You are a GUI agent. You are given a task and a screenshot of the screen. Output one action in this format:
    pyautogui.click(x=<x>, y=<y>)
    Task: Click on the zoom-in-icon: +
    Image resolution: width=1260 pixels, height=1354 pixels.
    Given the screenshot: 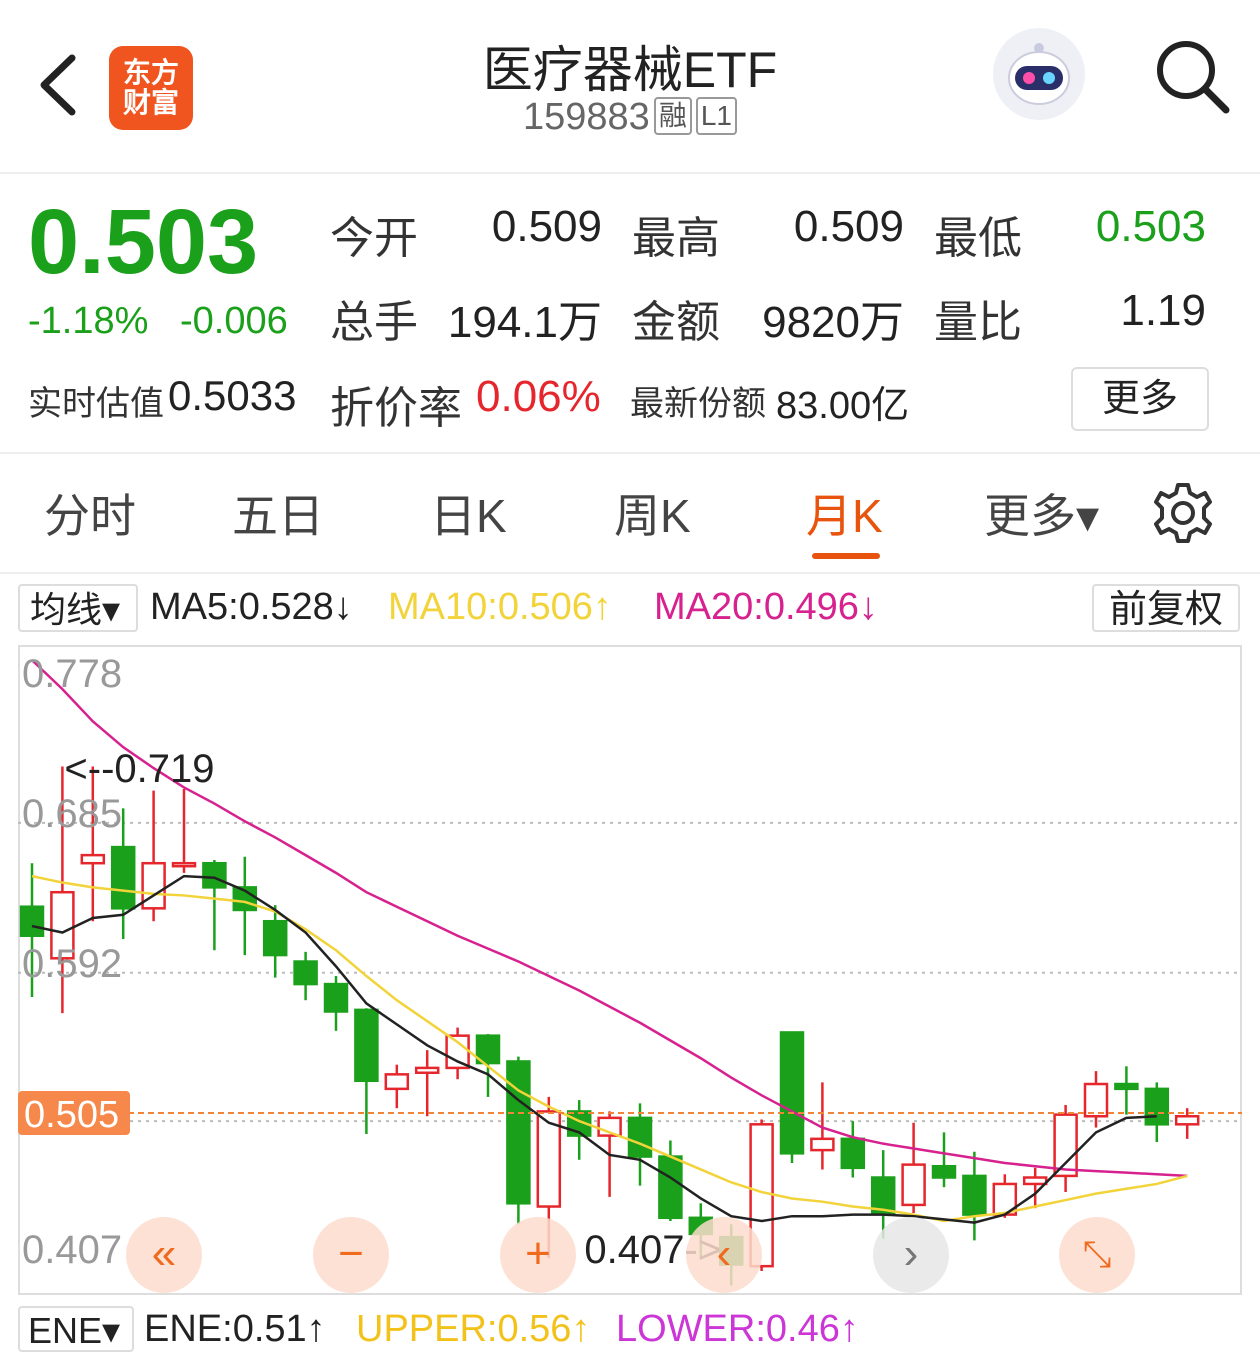 What is the action you would take?
    pyautogui.click(x=538, y=1255)
    